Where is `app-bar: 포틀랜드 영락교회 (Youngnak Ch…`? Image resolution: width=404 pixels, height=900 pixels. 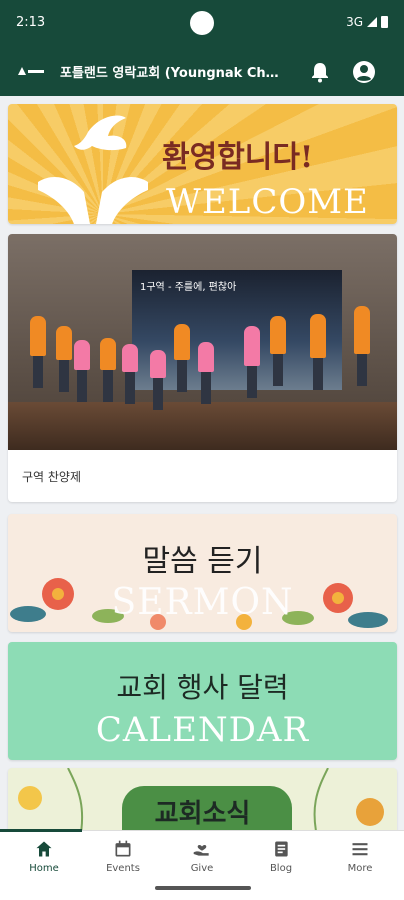
app-bar: 포틀랜드 영락교회 (Youngnak Ch… is located at coordinates (202, 72).